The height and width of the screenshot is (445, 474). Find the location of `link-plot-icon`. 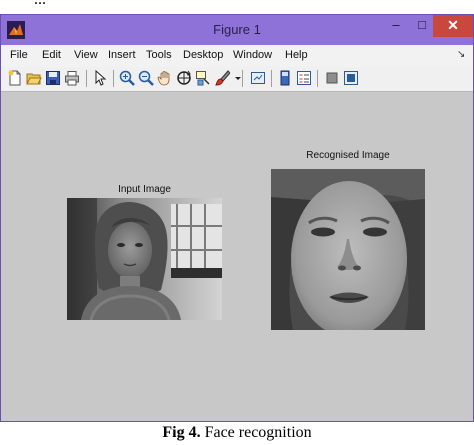

link-plot-icon is located at coordinates (258, 78).